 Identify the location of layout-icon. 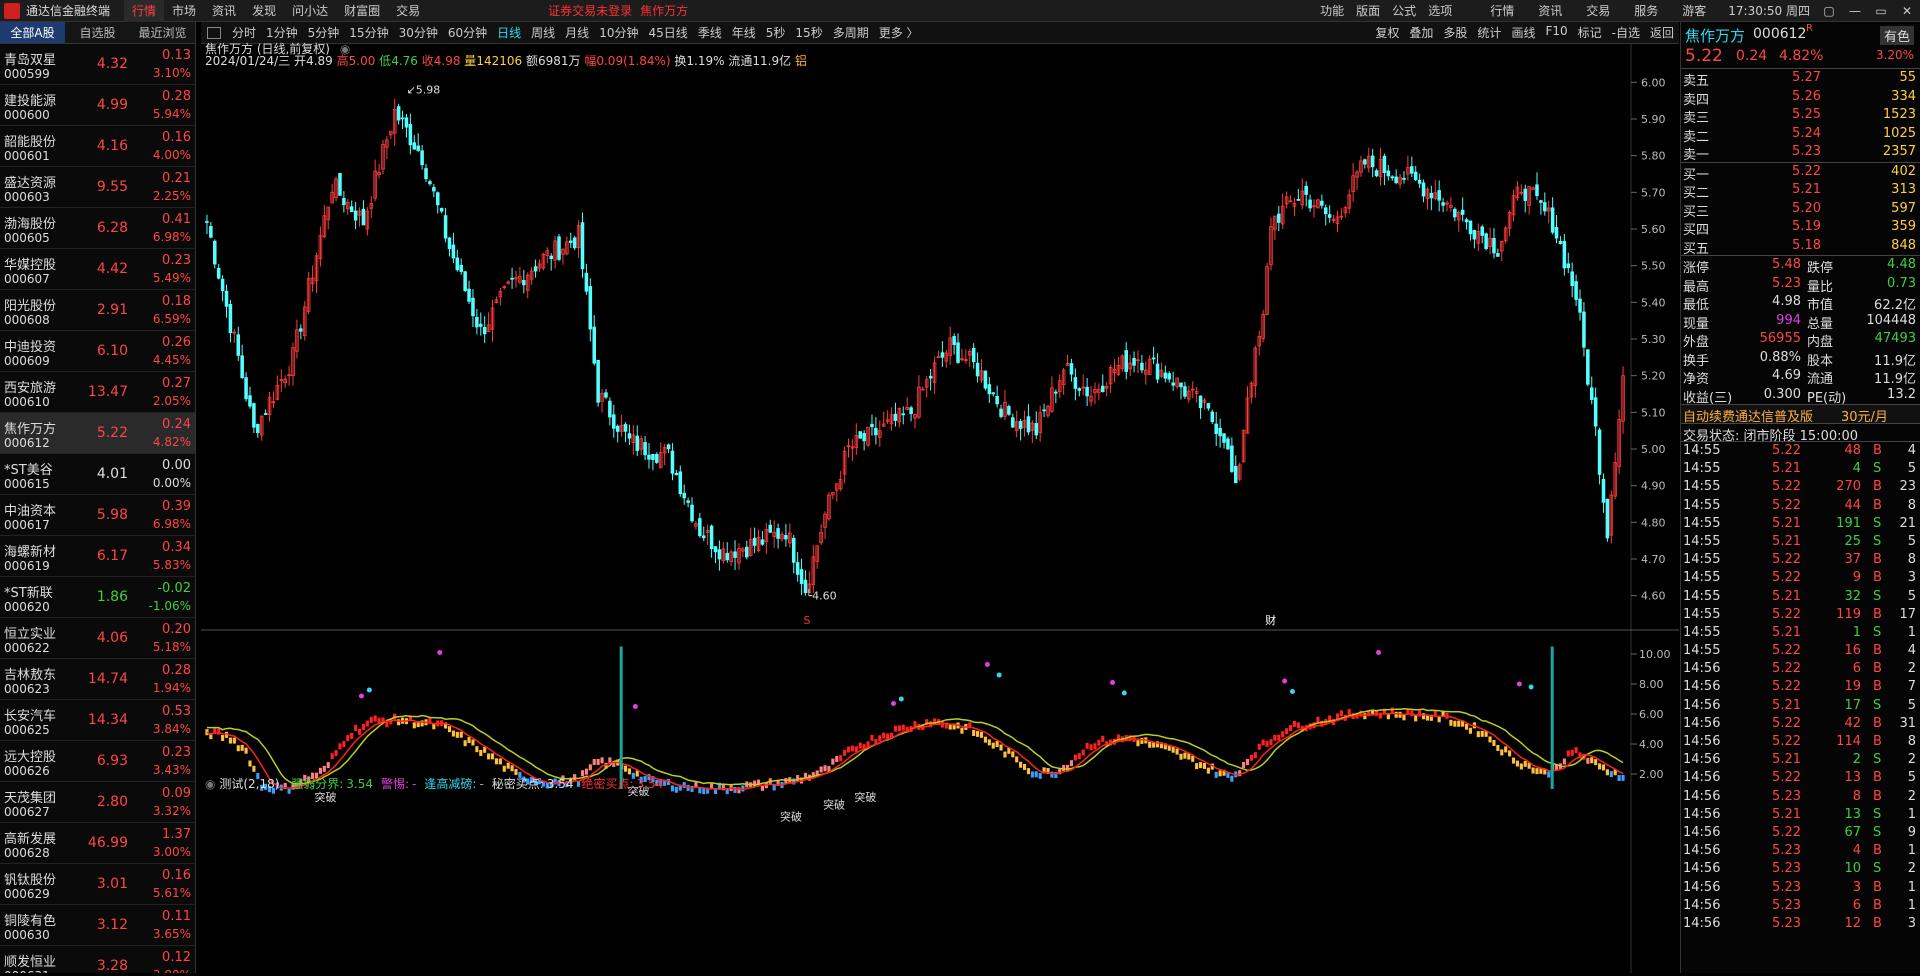
(214, 32).